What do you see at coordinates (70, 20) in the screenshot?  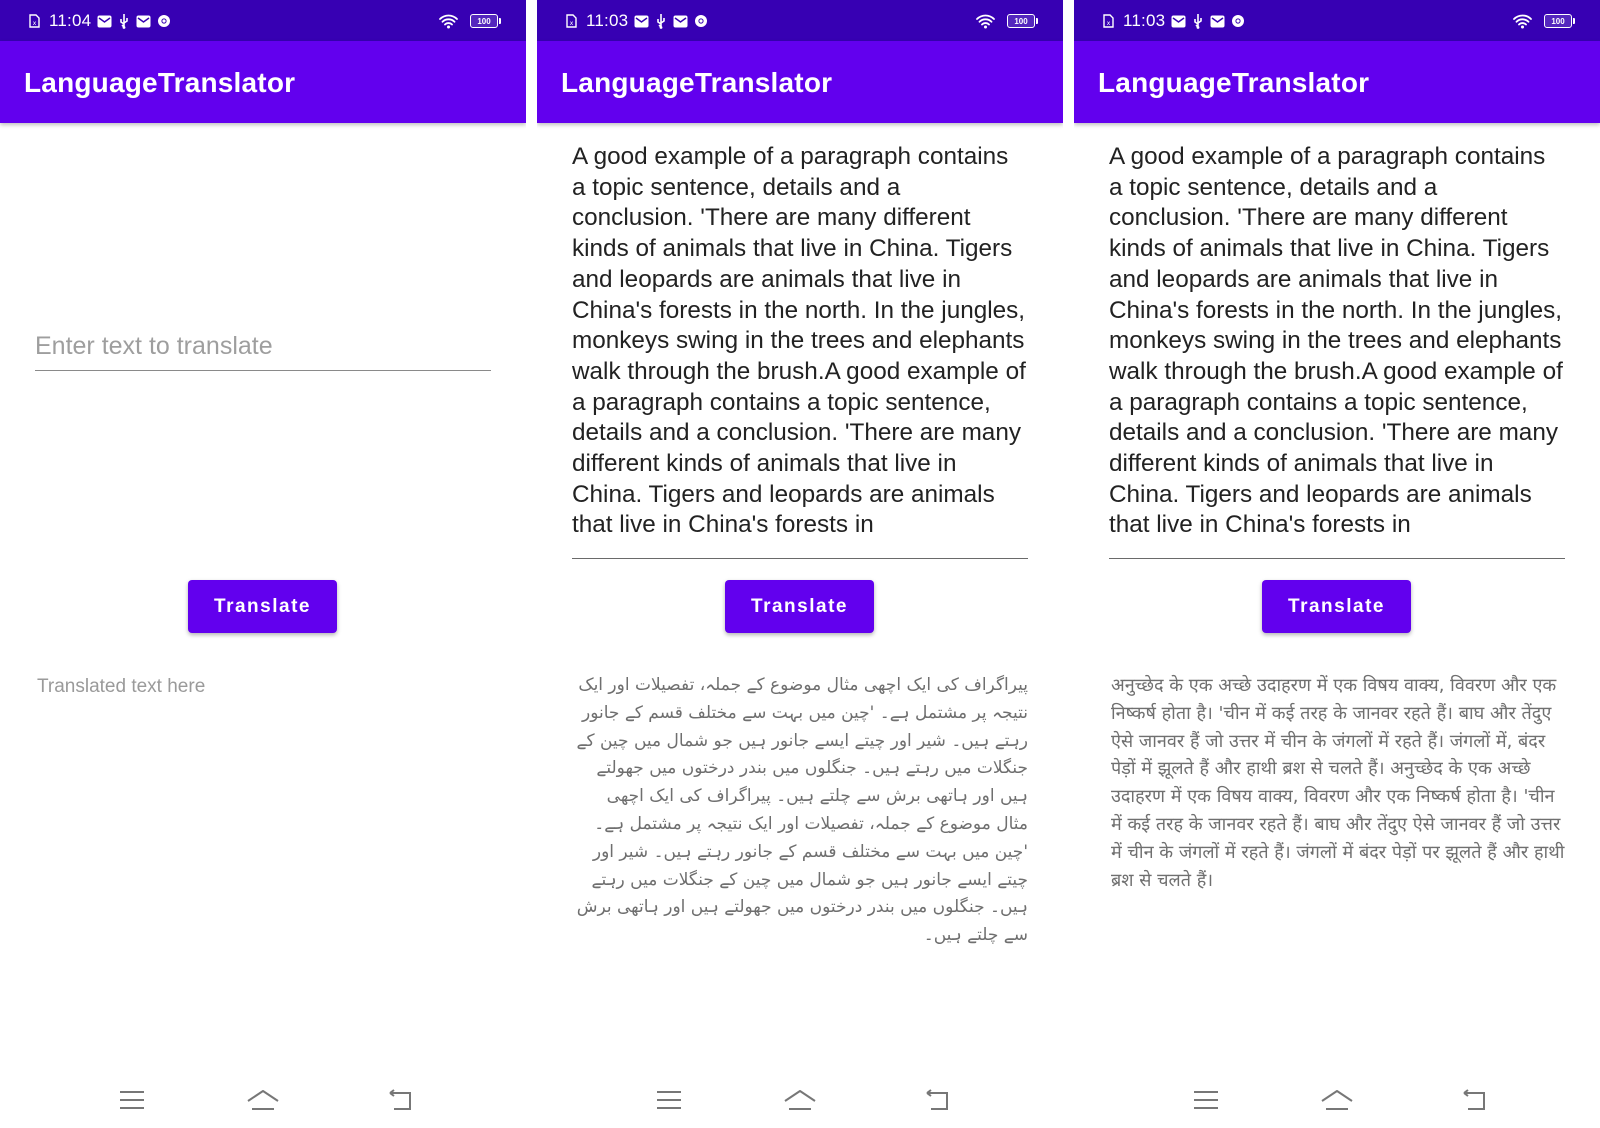 I see `status-time: 11:04` at bounding box center [70, 20].